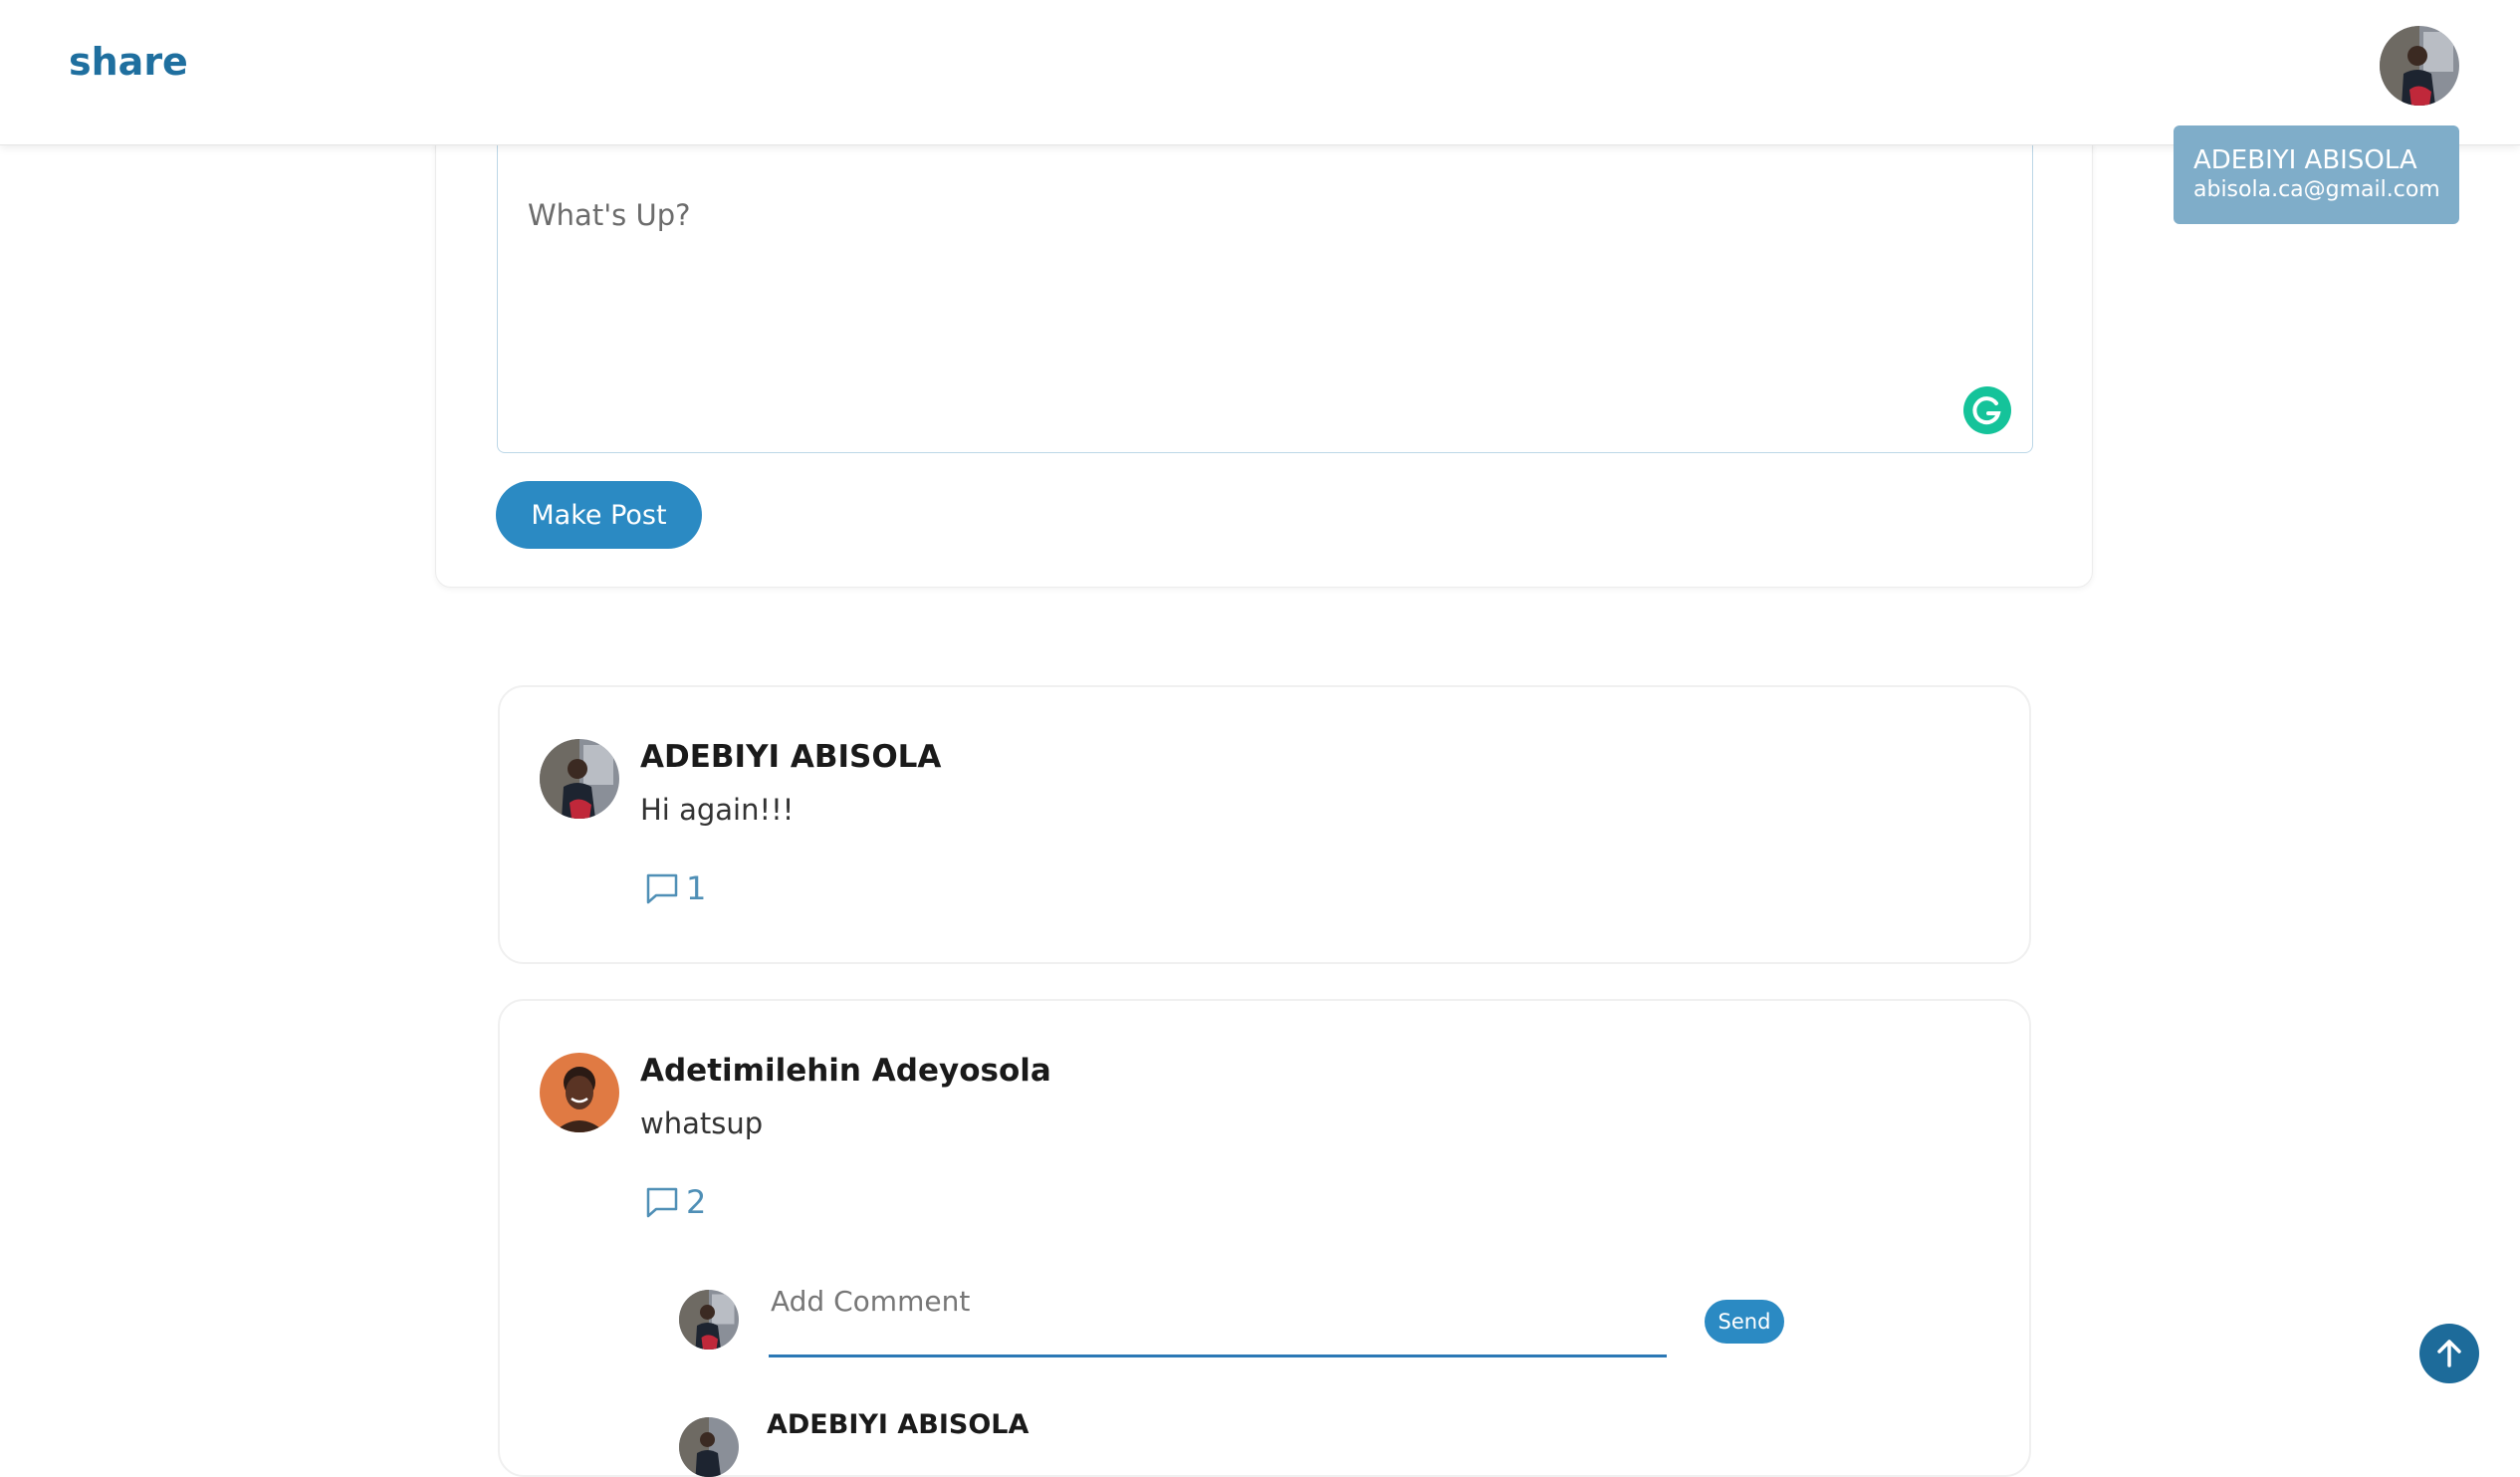 The image size is (2520, 1477). I want to click on post-text: Hi again!!!, so click(717, 810).